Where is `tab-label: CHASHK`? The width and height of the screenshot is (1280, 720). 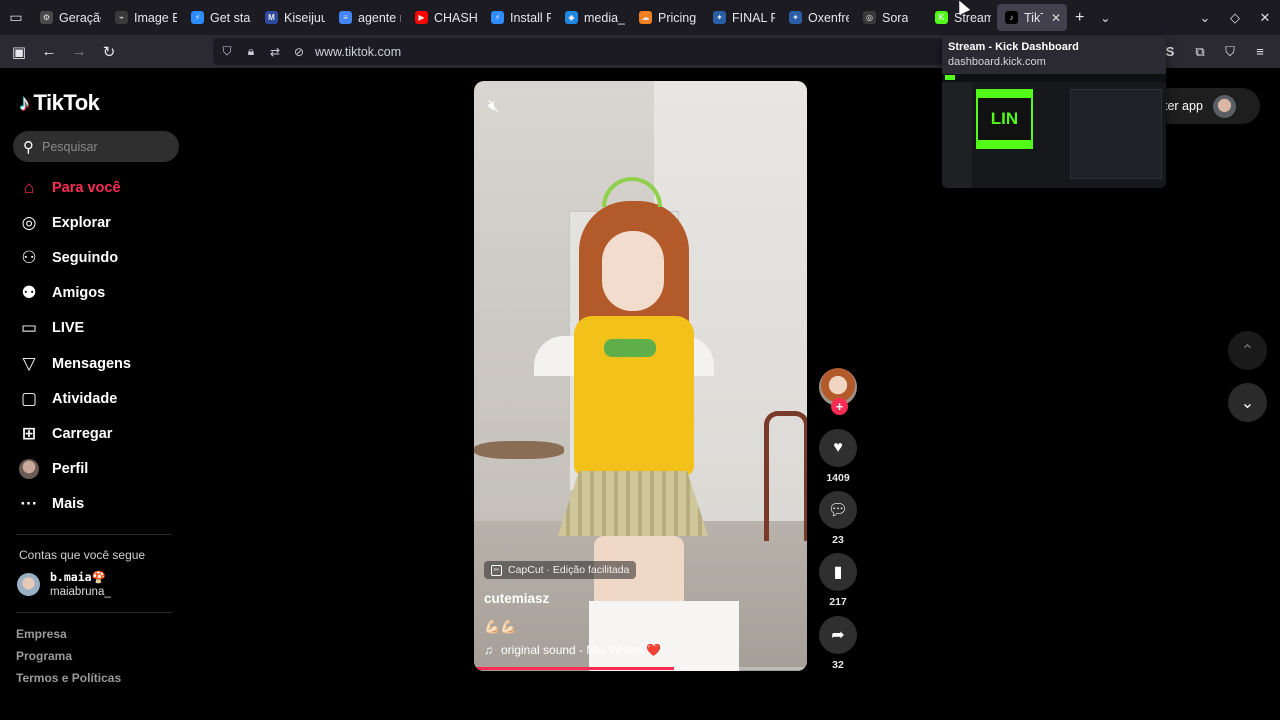 tab-label: CHASHK is located at coordinates (455, 17).